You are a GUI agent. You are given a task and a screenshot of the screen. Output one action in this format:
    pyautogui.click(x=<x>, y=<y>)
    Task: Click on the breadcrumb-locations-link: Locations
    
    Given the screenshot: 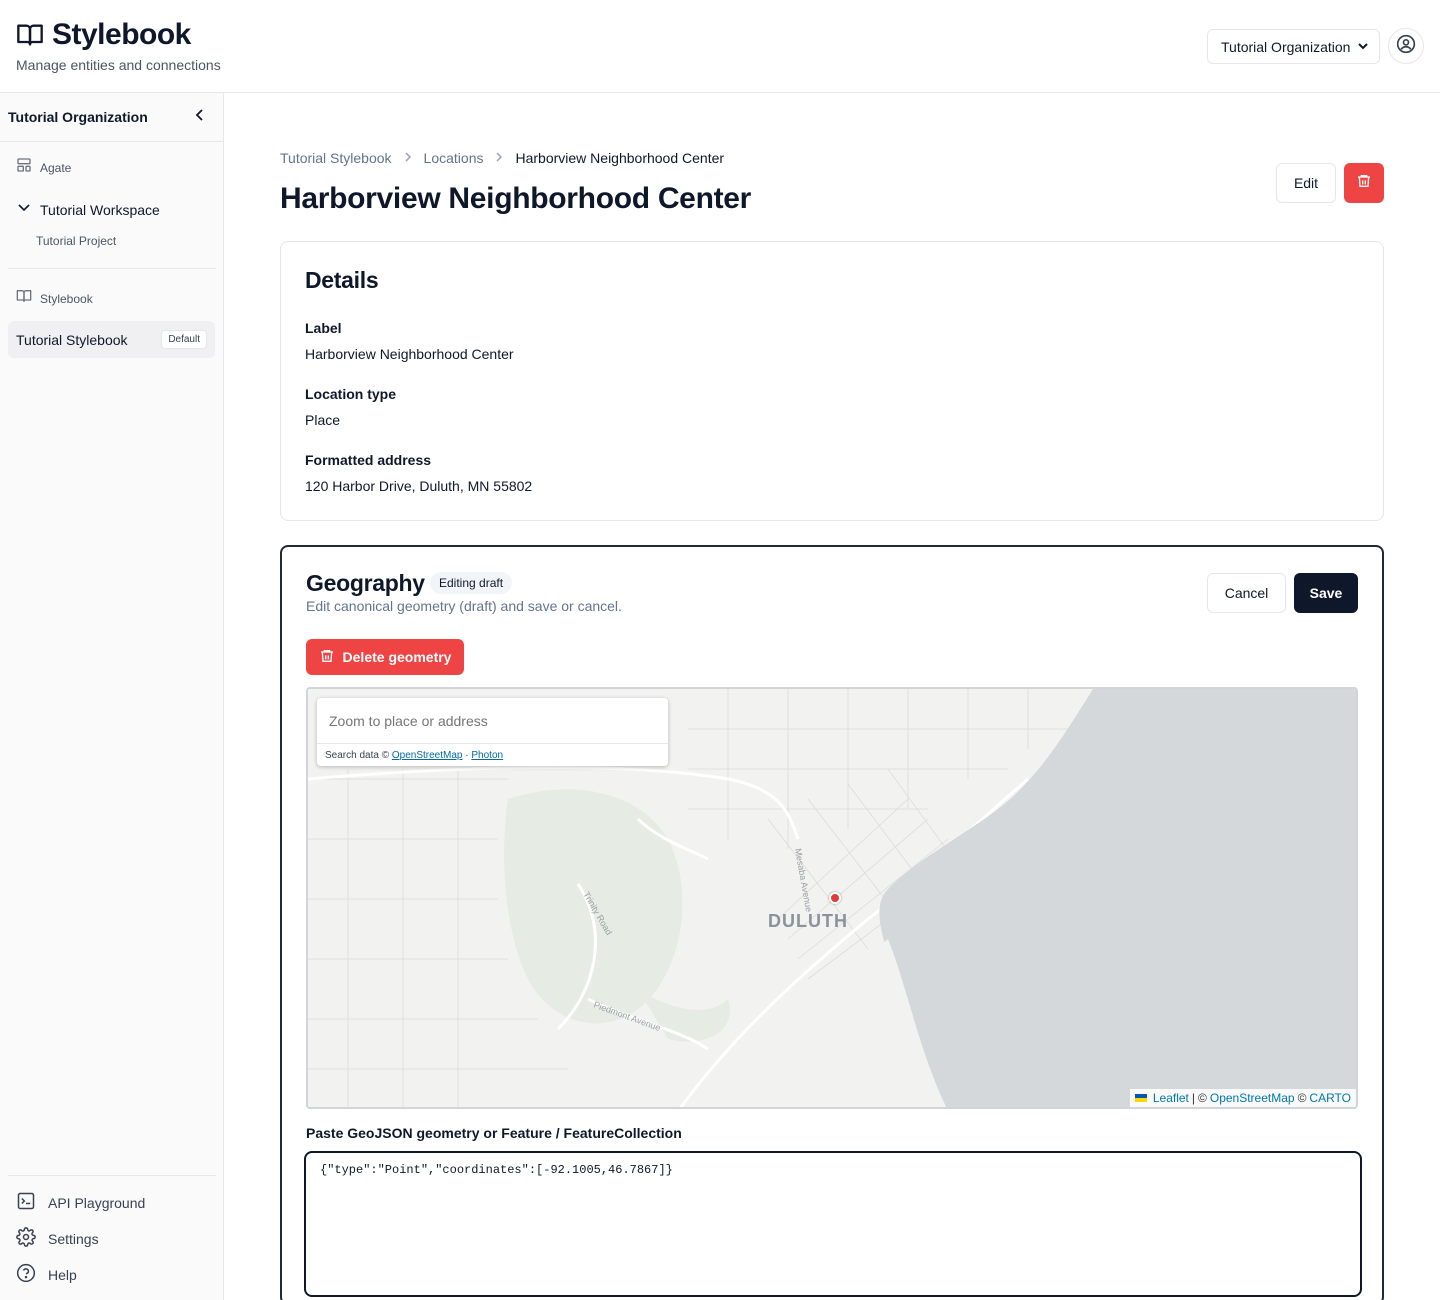 What is the action you would take?
    pyautogui.click(x=454, y=158)
    